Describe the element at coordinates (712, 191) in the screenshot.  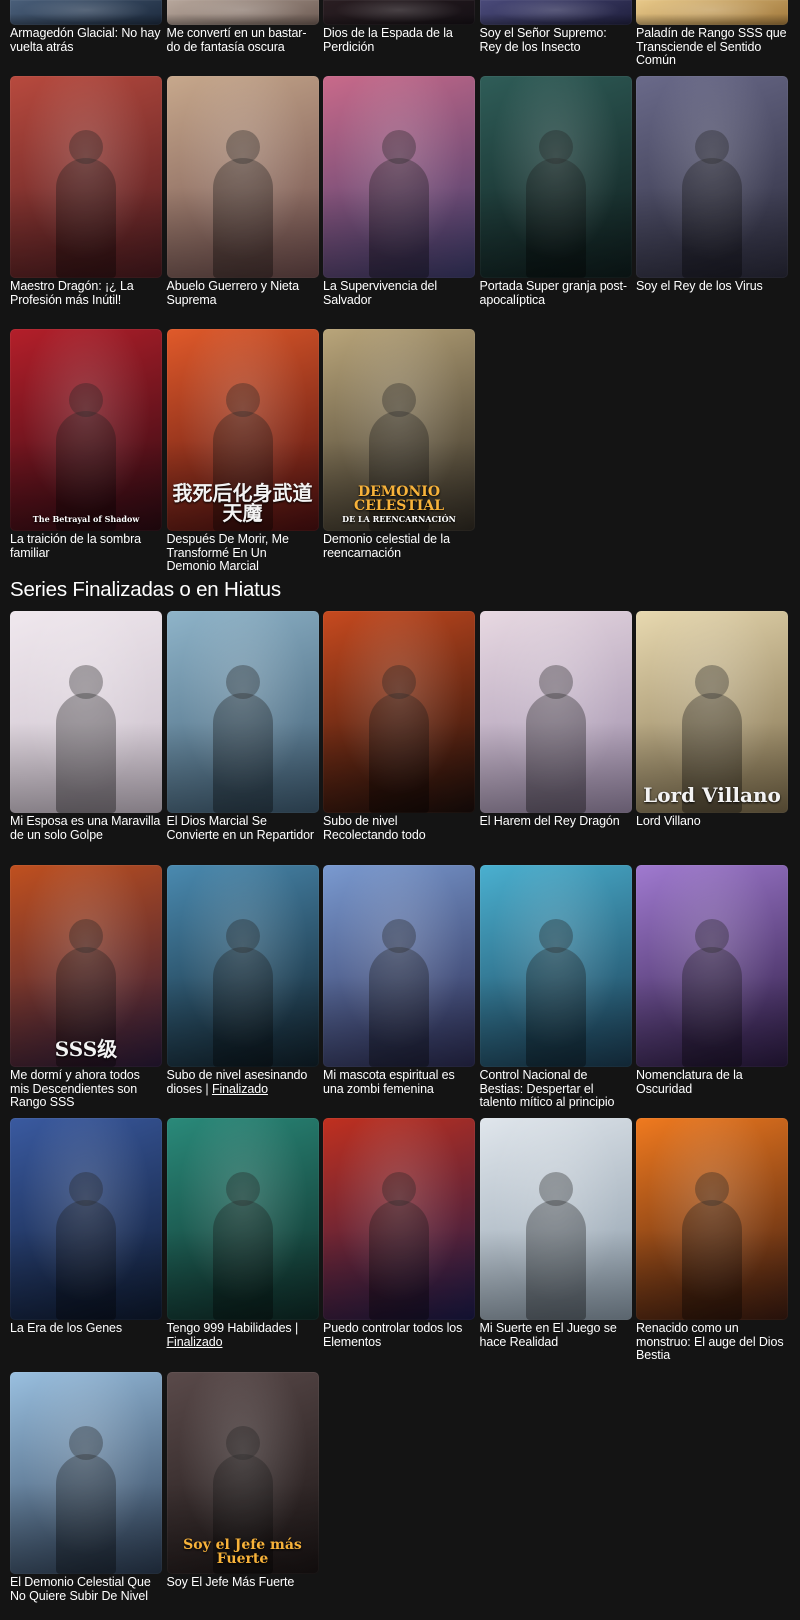
I see `series-card: Soy el Rey de los Virus` at that location.